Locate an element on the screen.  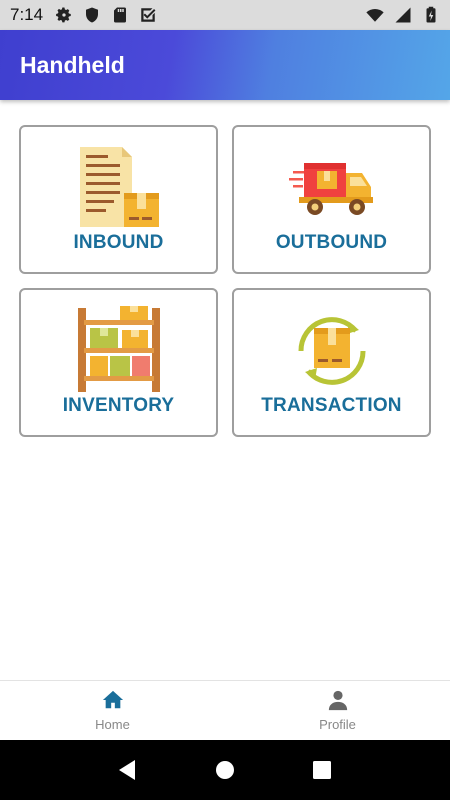
sd-card-icon is located at coordinates (120, 15).